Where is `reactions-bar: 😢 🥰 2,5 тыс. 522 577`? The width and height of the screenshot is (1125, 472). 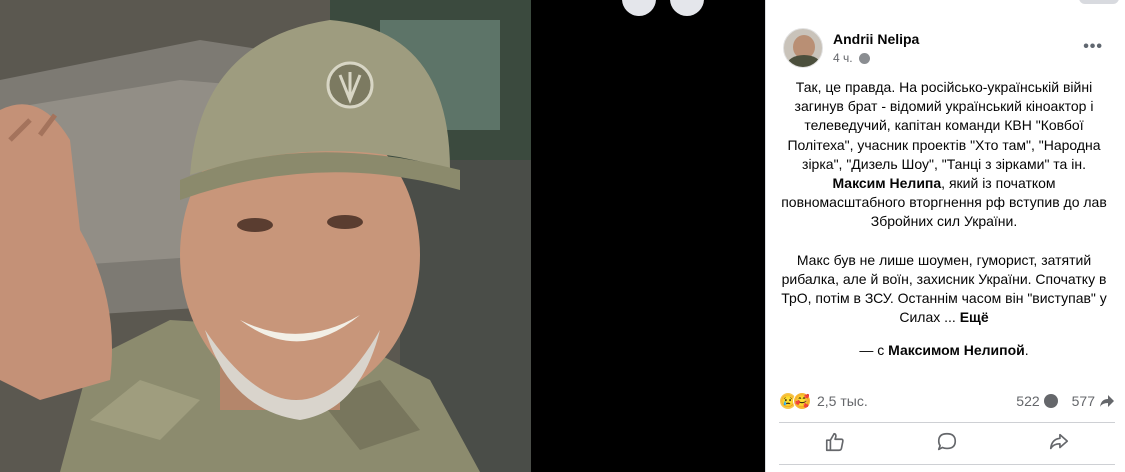 reactions-bar: 😢 🥰 2,5 тыс. 522 577 is located at coordinates (947, 401).